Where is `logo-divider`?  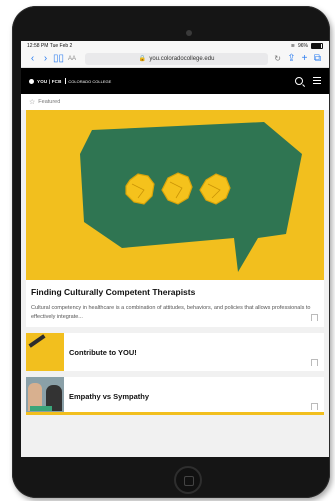 logo-divider is located at coordinates (65, 81).